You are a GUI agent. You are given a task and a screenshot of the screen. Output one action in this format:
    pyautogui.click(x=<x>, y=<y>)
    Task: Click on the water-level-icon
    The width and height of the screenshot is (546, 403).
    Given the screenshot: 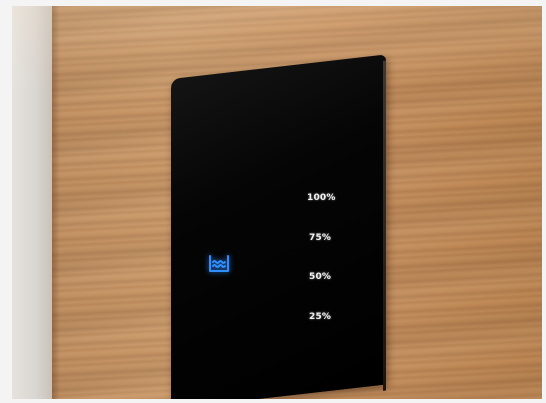 What is the action you would take?
    pyautogui.click(x=219, y=264)
    